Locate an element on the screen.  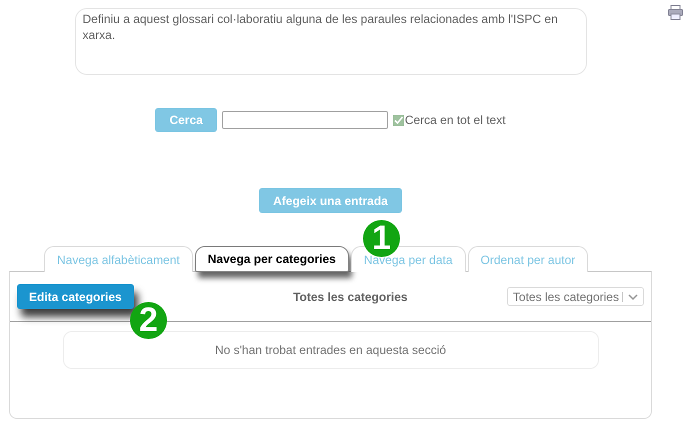
add-entry-button: Afegeix una entrada is located at coordinates (330, 200).